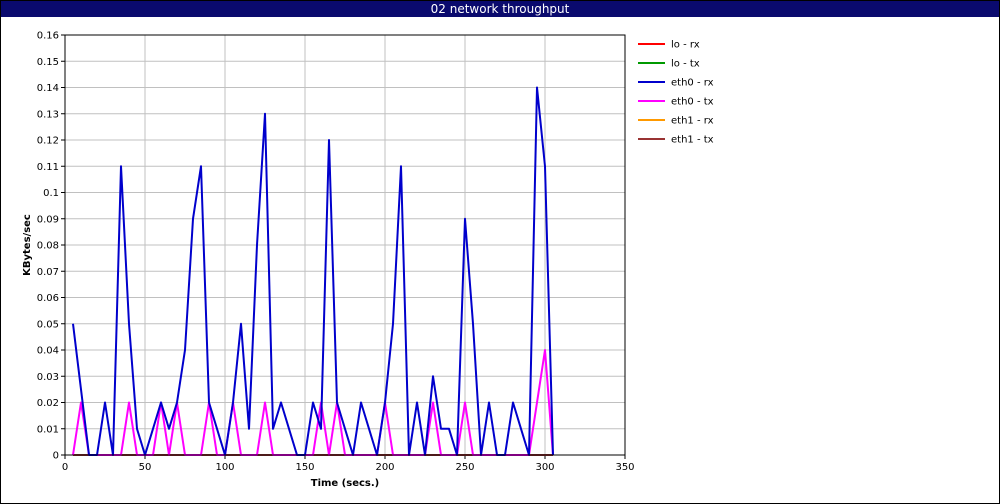 The image size is (1000, 504). I want to click on legend-label: eth0 - tx, so click(692, 102).